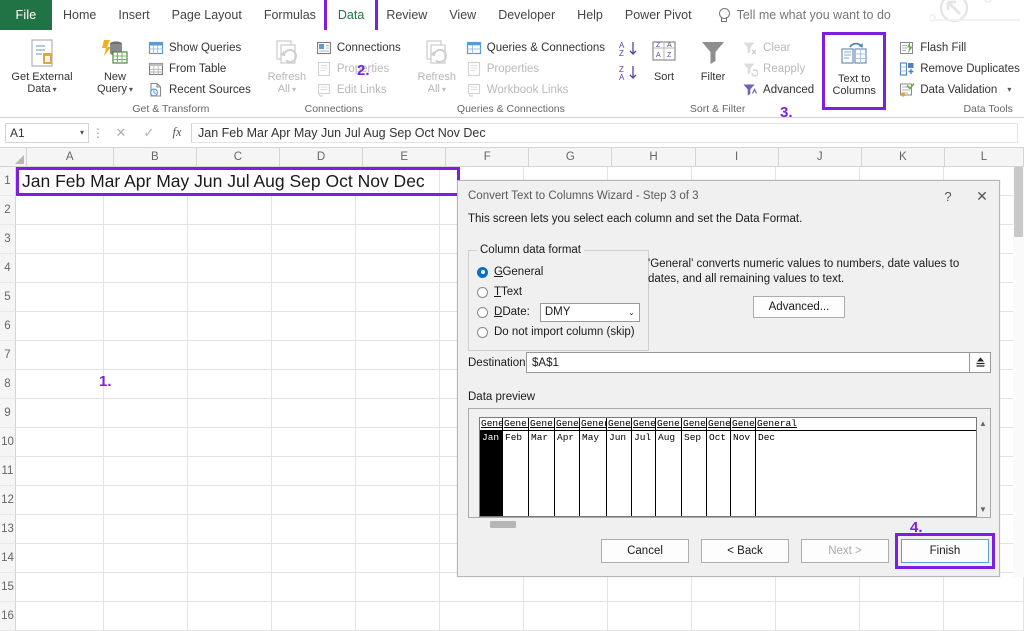 Image resolution: width=1024 pixels, height=631 pixels. I want to click on cell-E4, so click(398, 268).